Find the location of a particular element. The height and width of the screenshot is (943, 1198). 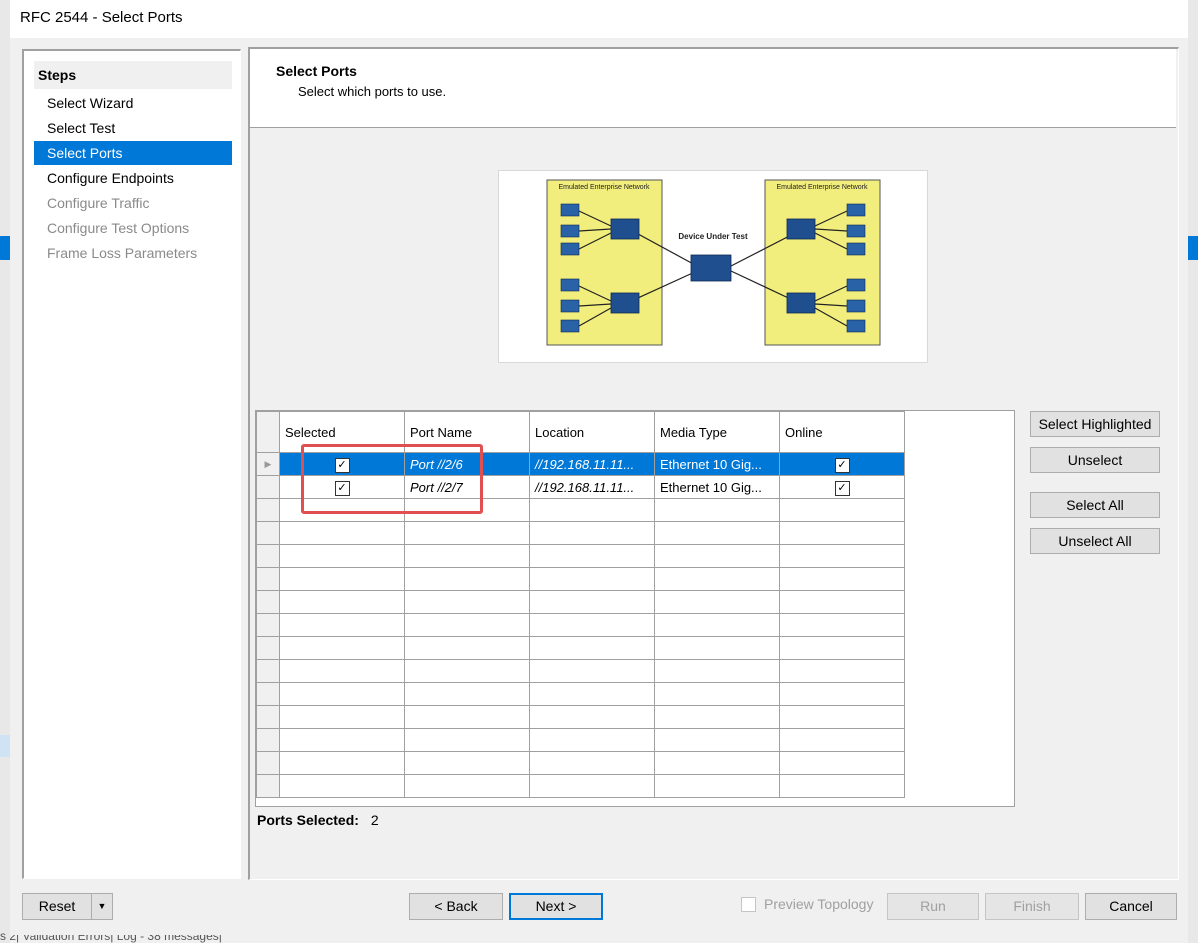

run-button: Run is located at coordinates (933, 906).